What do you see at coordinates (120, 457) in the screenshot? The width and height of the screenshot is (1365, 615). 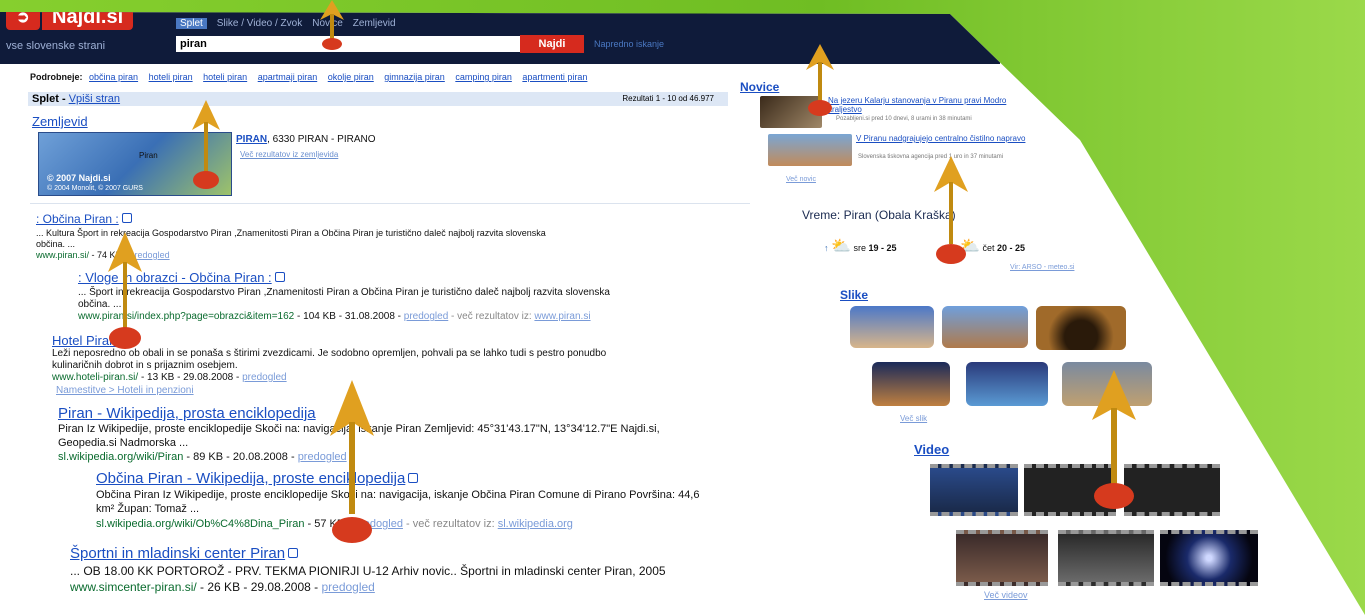 I see `result-url: sl.wikipedia.org/wiki/Piran` at bounding box center [120, 457].